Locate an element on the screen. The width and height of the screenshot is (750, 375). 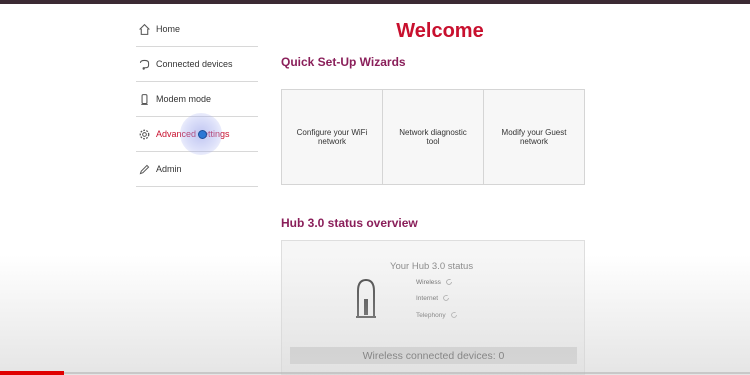
wizard-label: Modify your Guest network is located at coordinates (534, 136).